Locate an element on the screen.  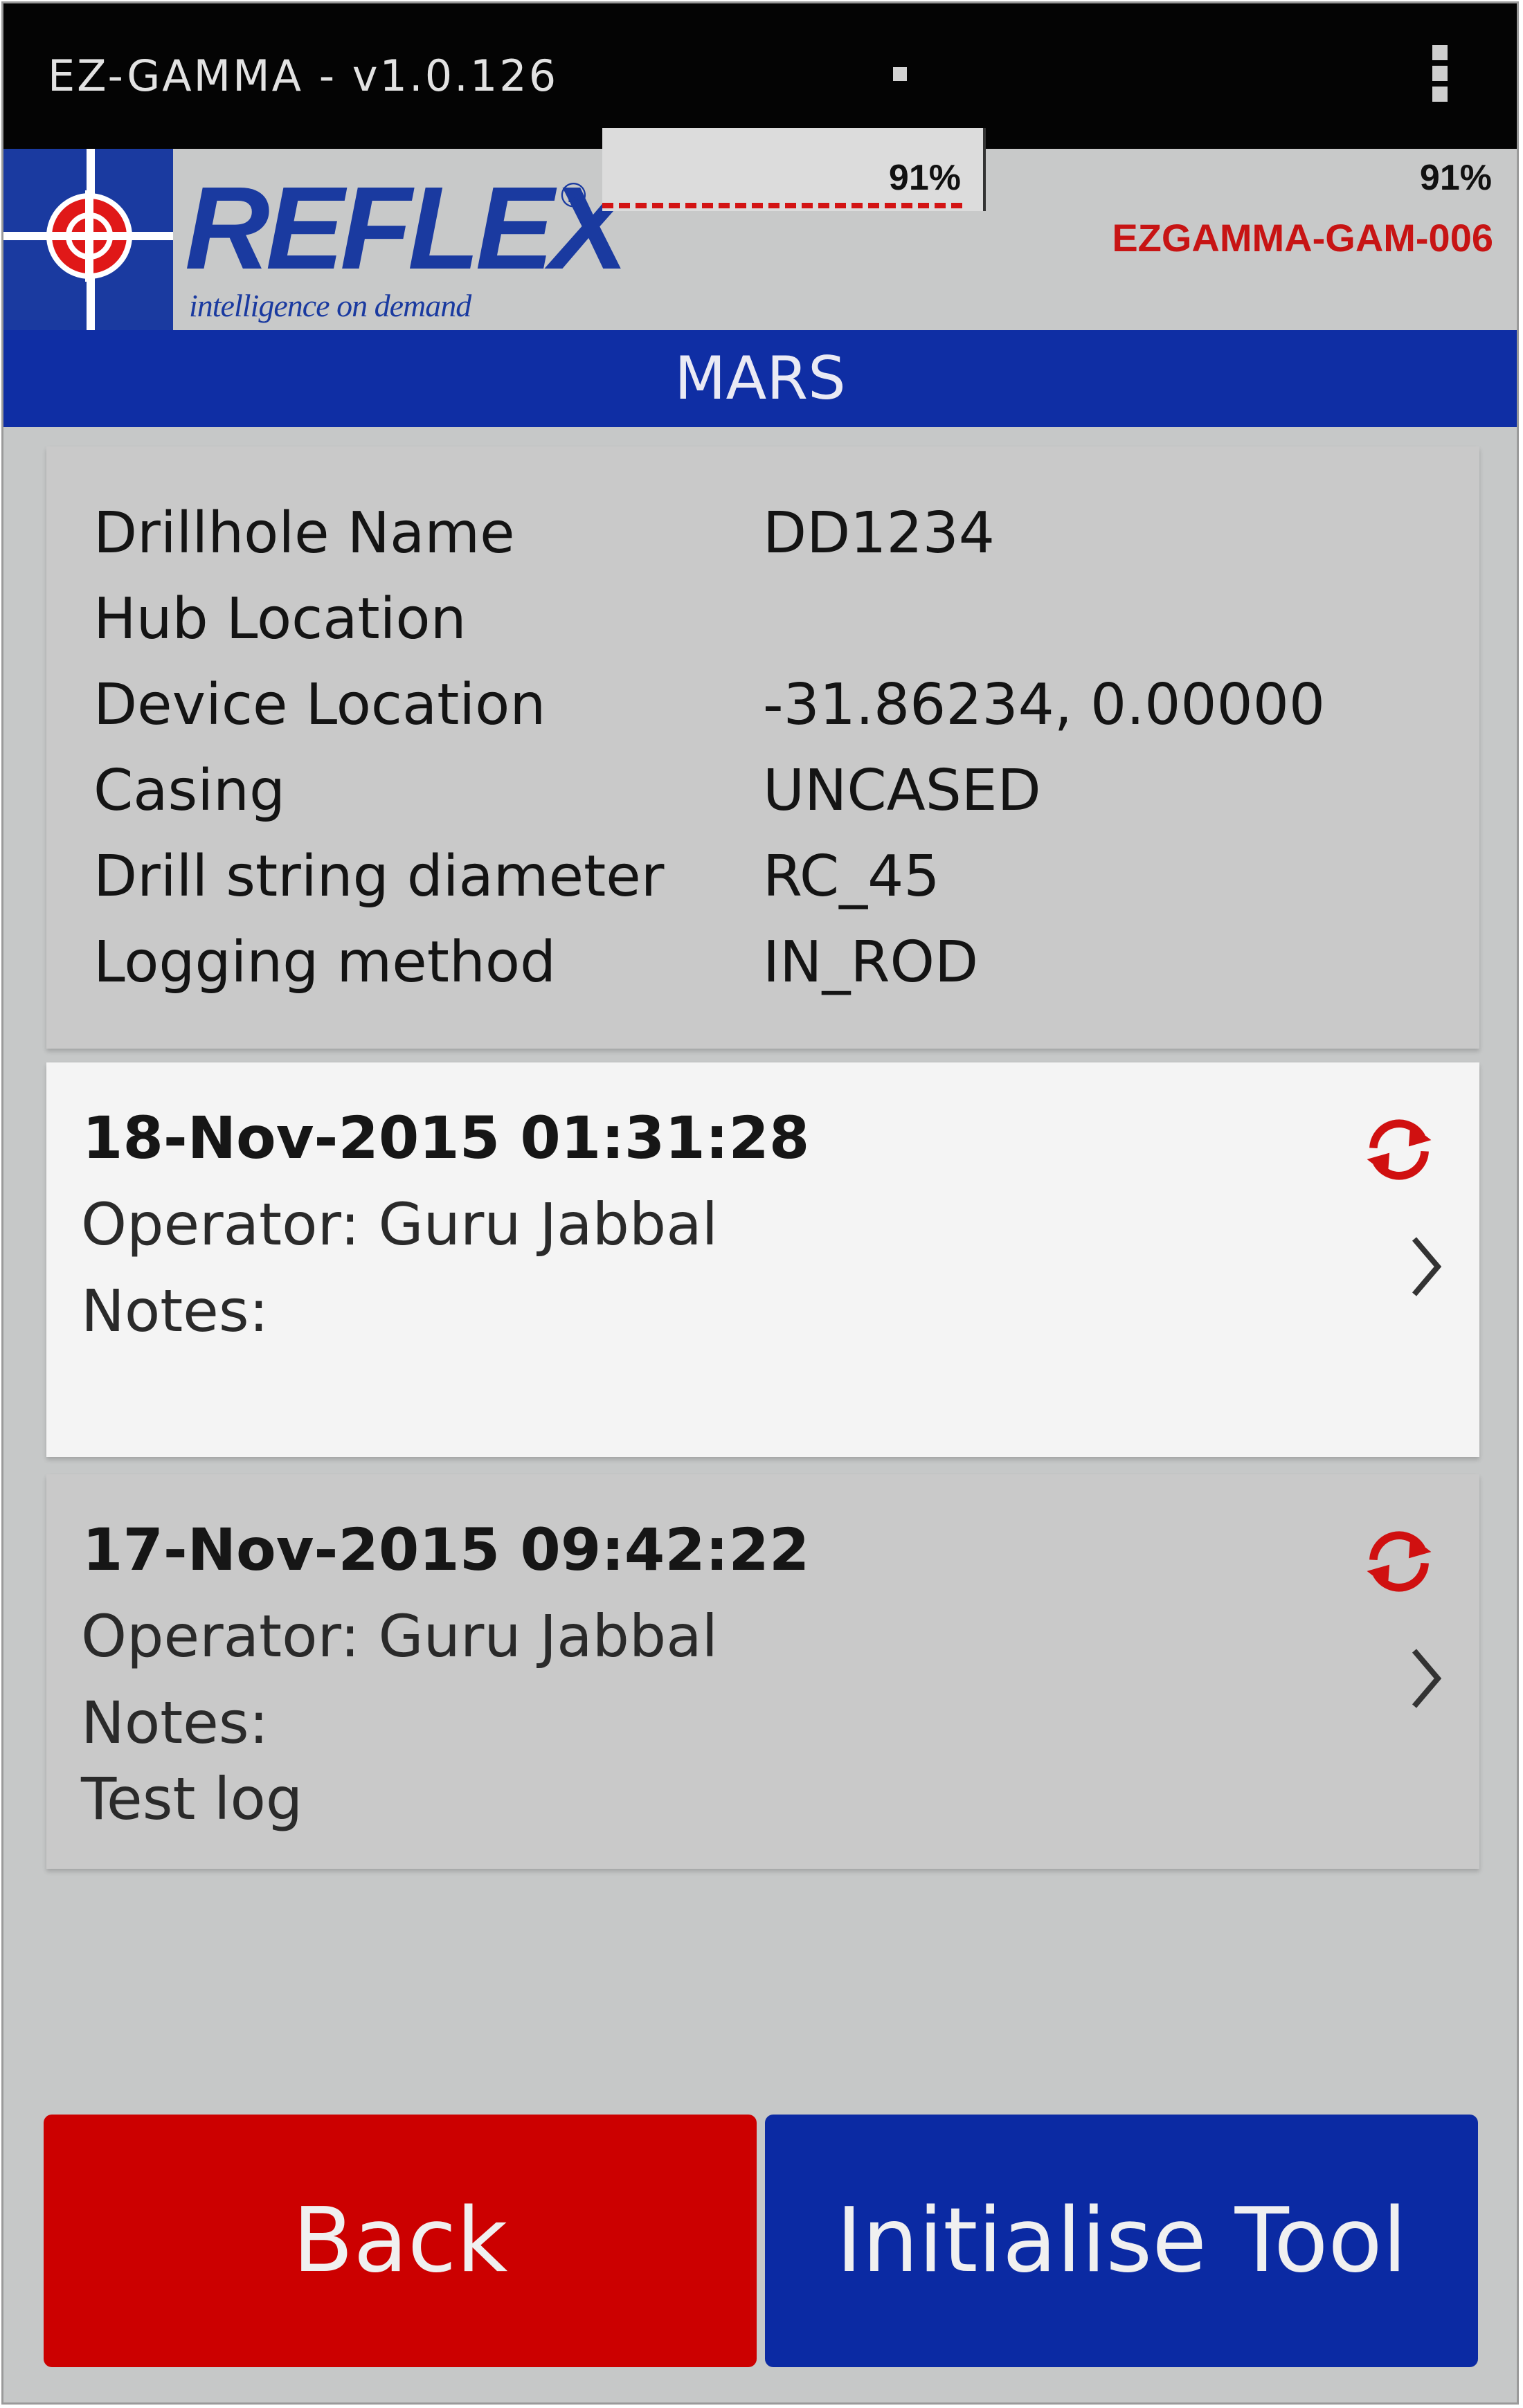
overflow-menu-icon is located at coordinates (1440, 76).